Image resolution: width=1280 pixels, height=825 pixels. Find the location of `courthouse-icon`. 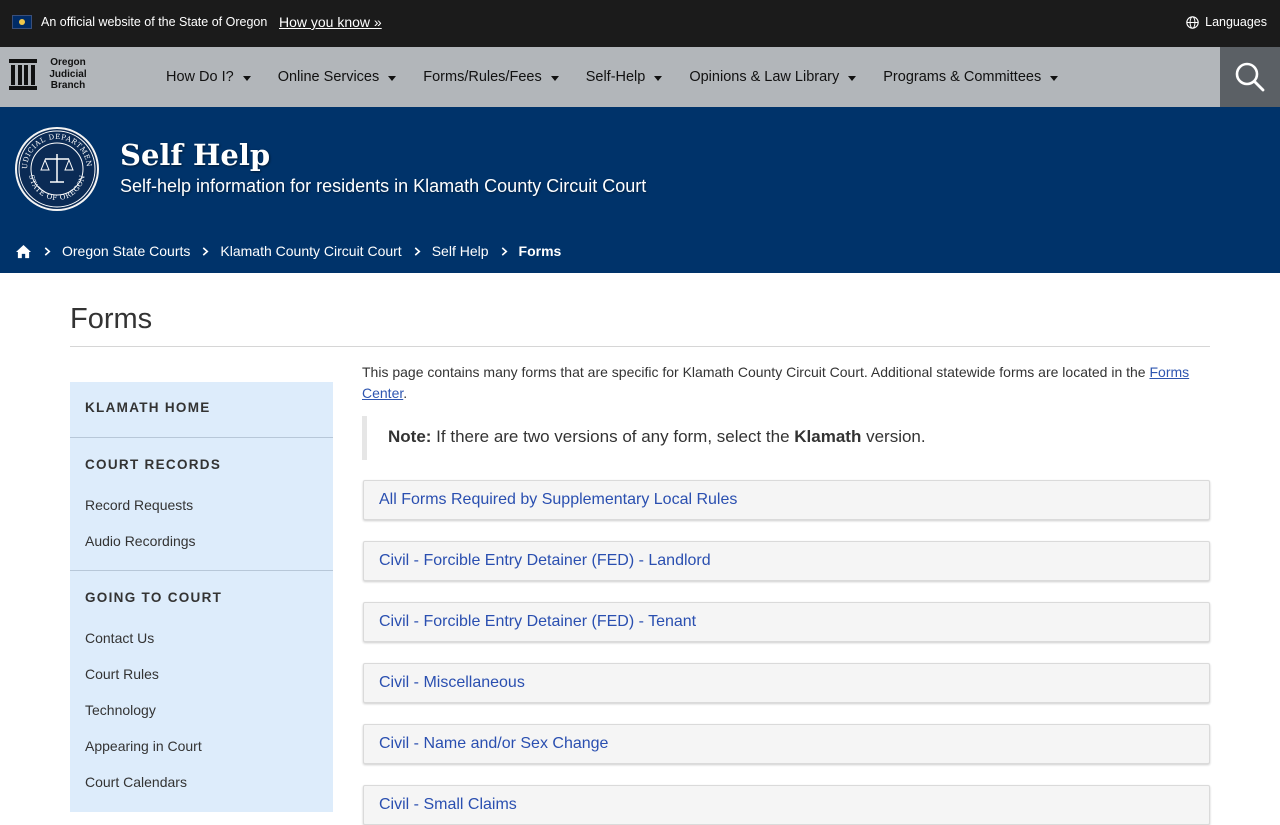

courthouse-icon is located at coordinates (23, 75).